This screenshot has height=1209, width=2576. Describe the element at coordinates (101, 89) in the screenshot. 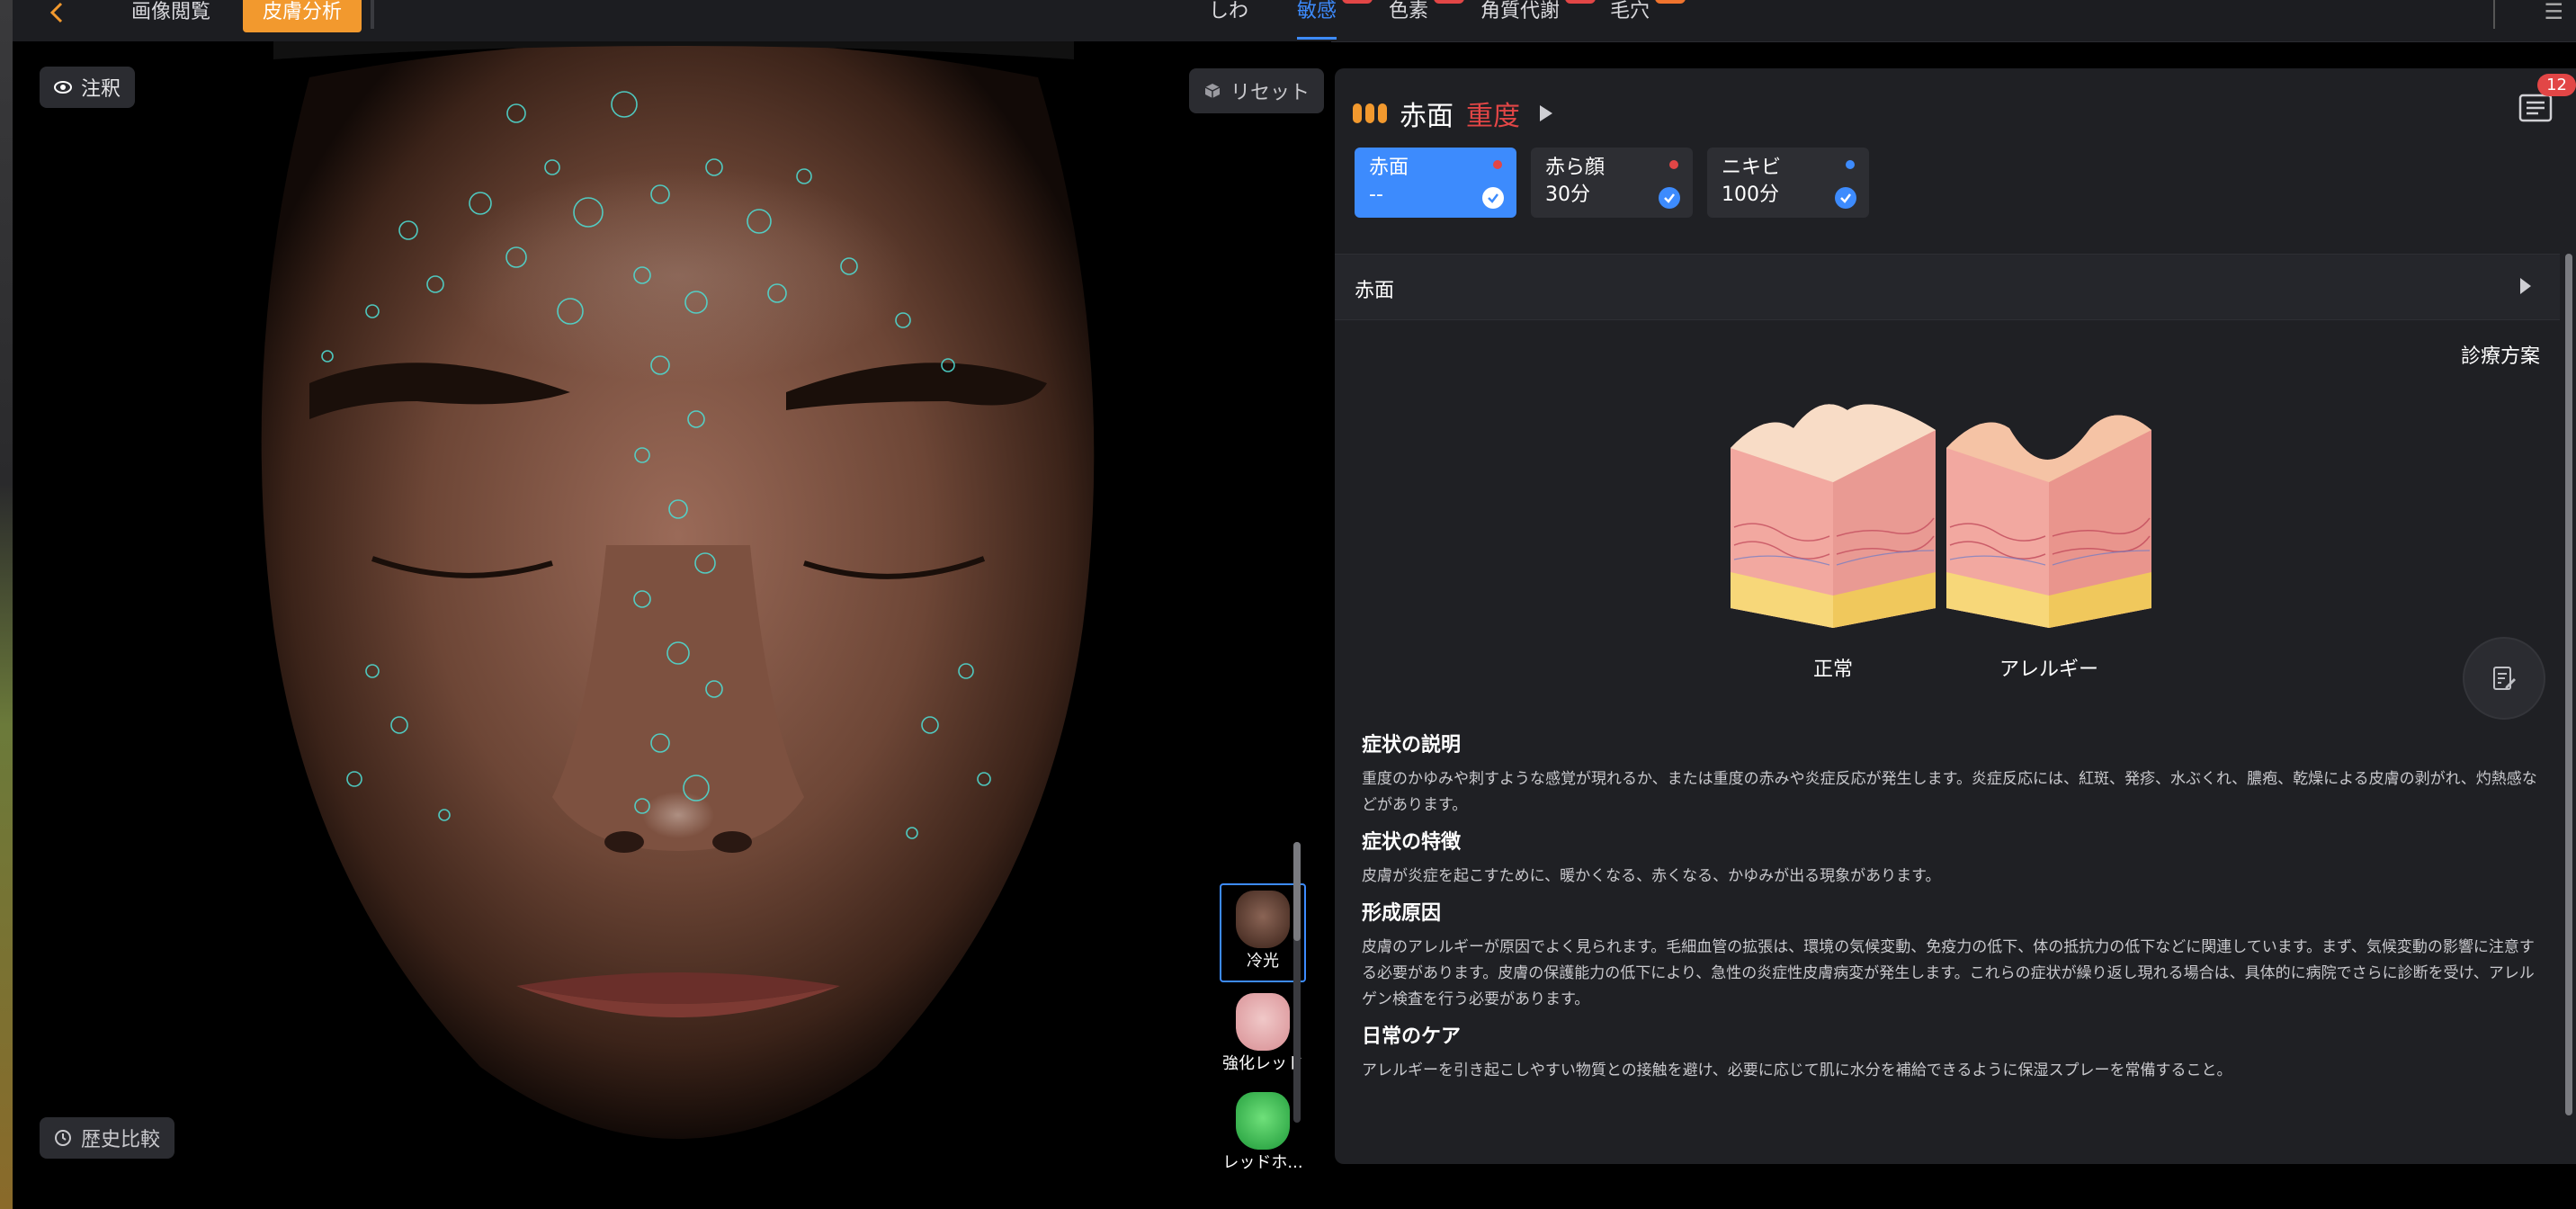

I see `annotation-label: 注釈` at that location.